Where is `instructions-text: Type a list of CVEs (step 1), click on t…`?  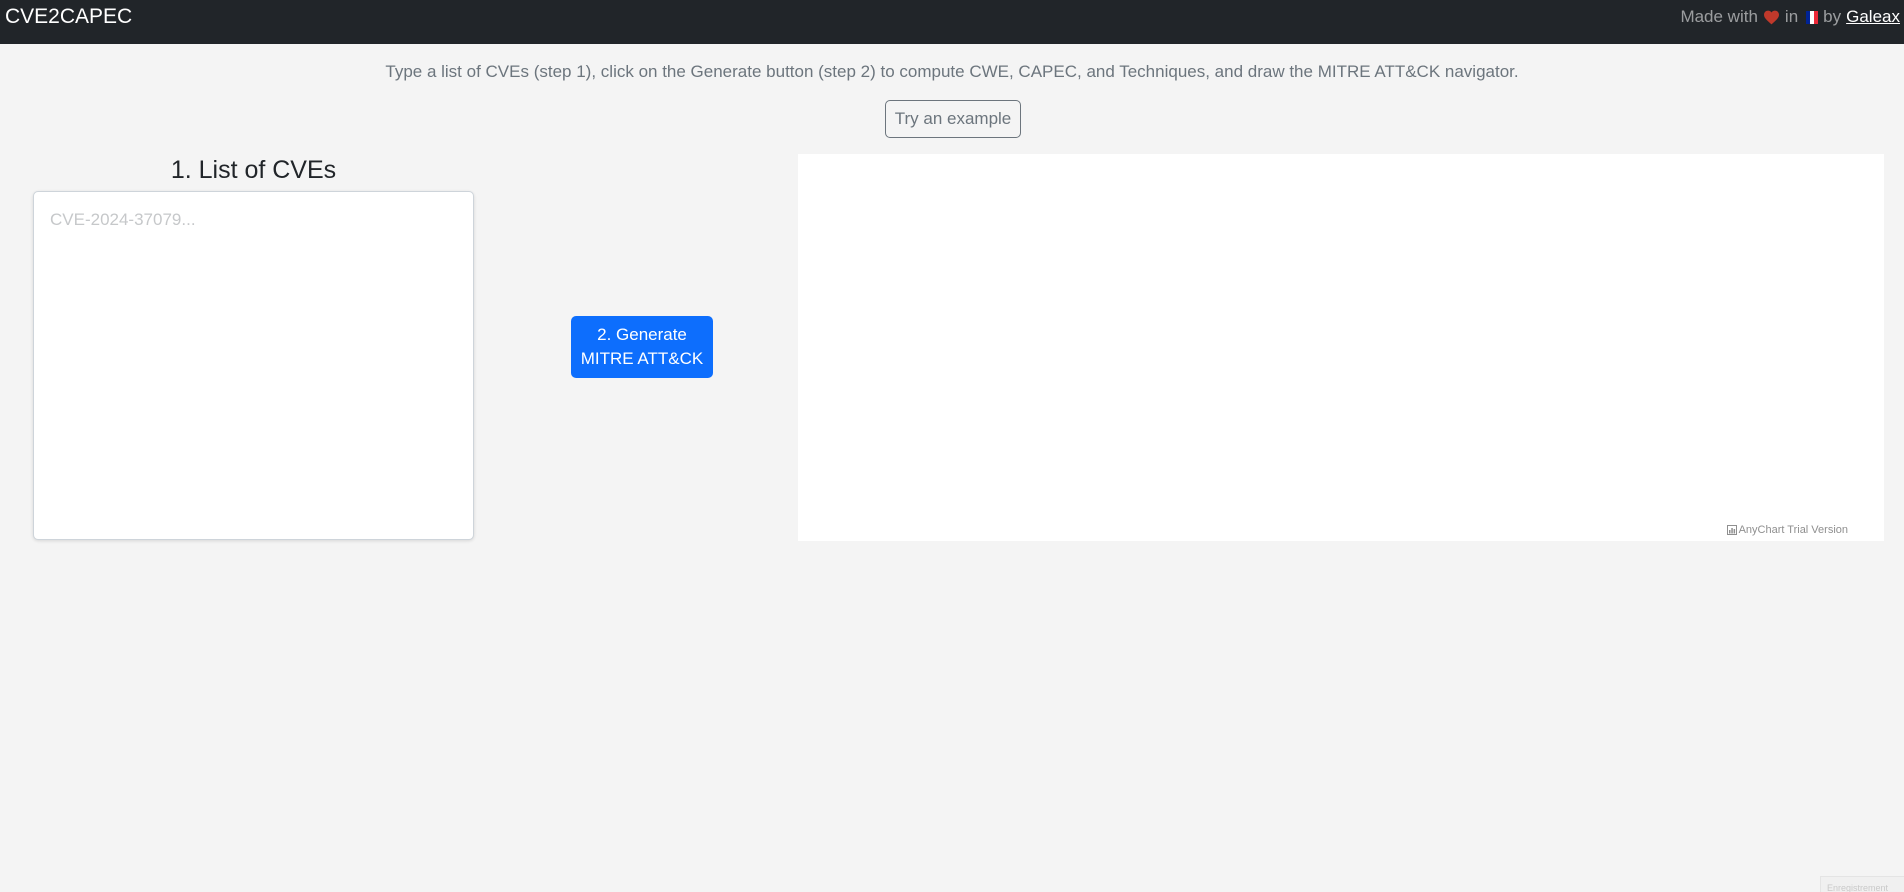 instructions-text: Type a list of CVEs (step 1), click on t… is located at coordinates (952, 71).